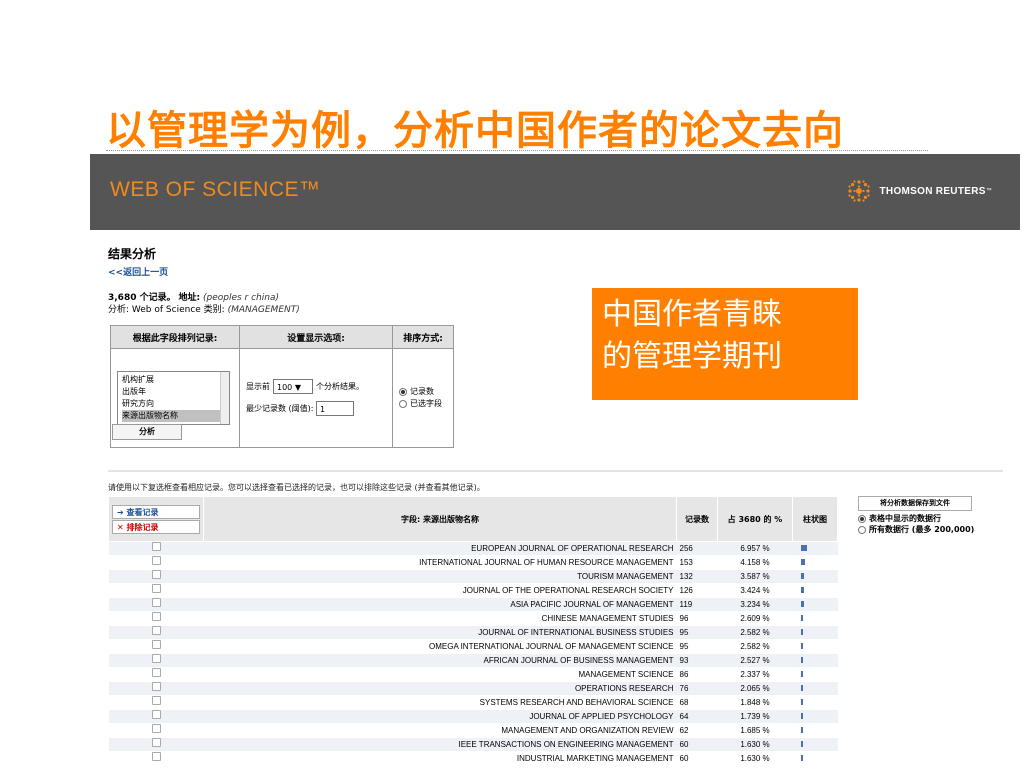 The width and height of the screenshot is (1024, 768). Describe the element at coordinates (862, 529) in the screenshot. I see `save-all-radio` at that location.